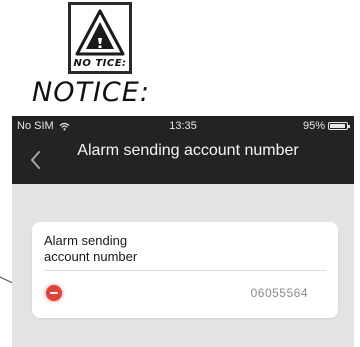 This screenshot has height=347, width=360. I want to click on battery-percent: 95%, so click(313, 126).